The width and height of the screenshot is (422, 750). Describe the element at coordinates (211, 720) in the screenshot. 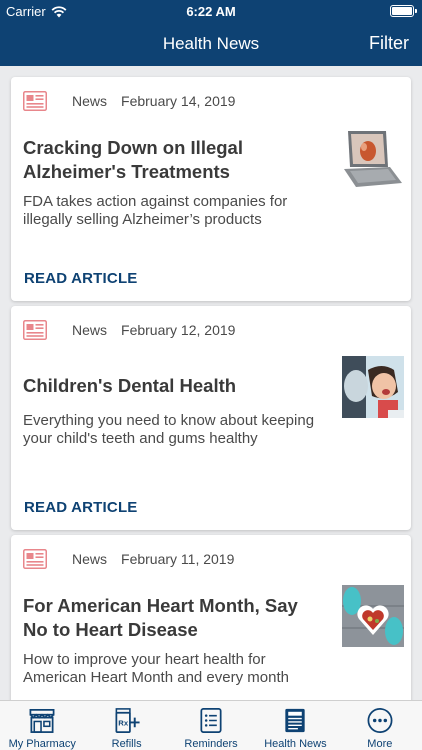

I see `reminders-list-icon` at that location.